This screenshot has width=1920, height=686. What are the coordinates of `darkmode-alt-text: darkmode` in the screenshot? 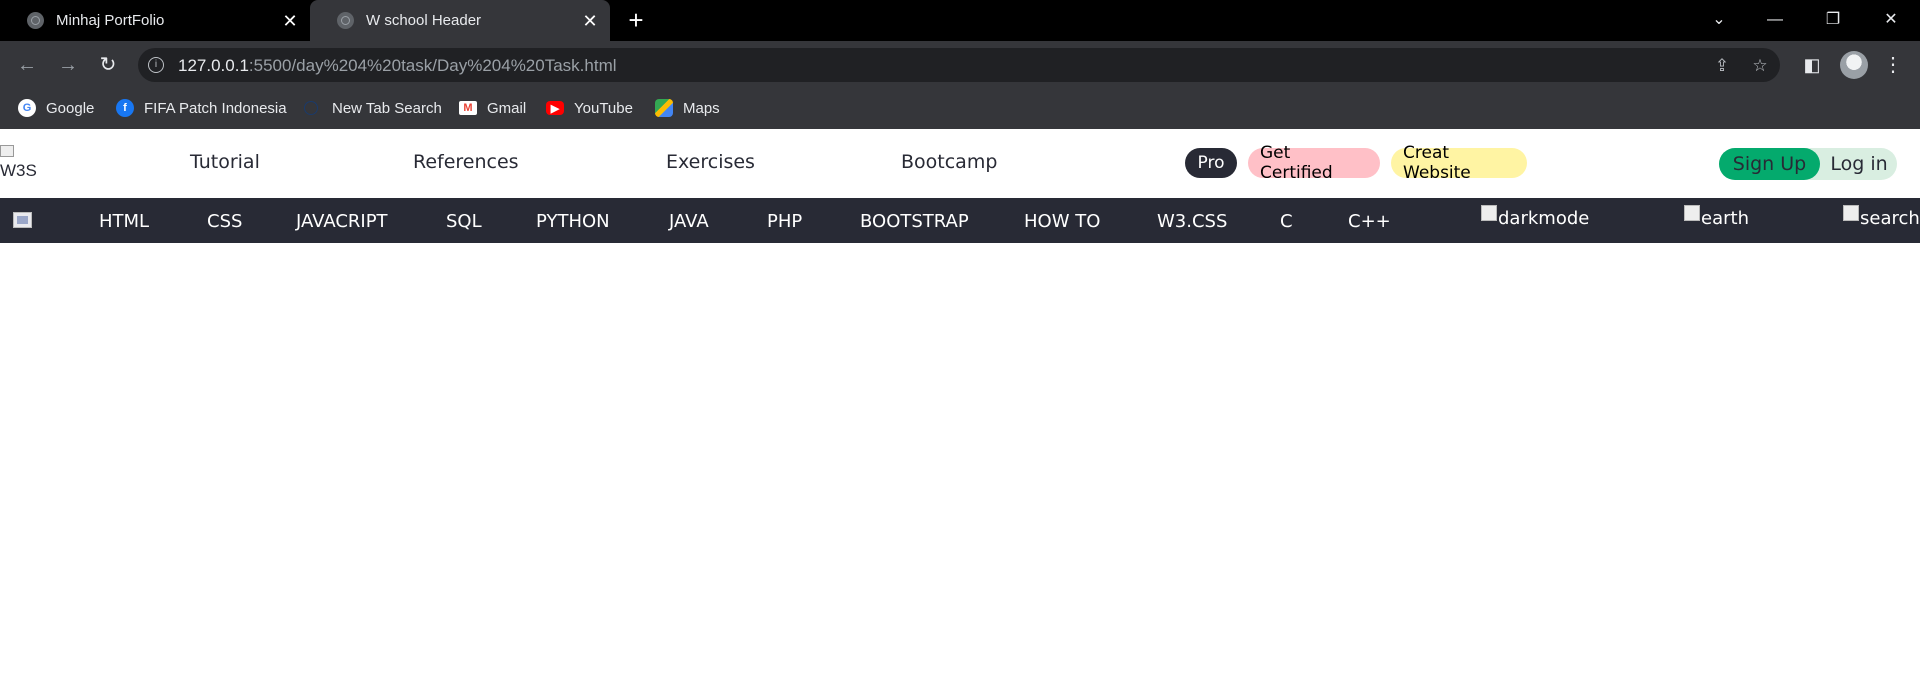 It's located at (1544, 218).